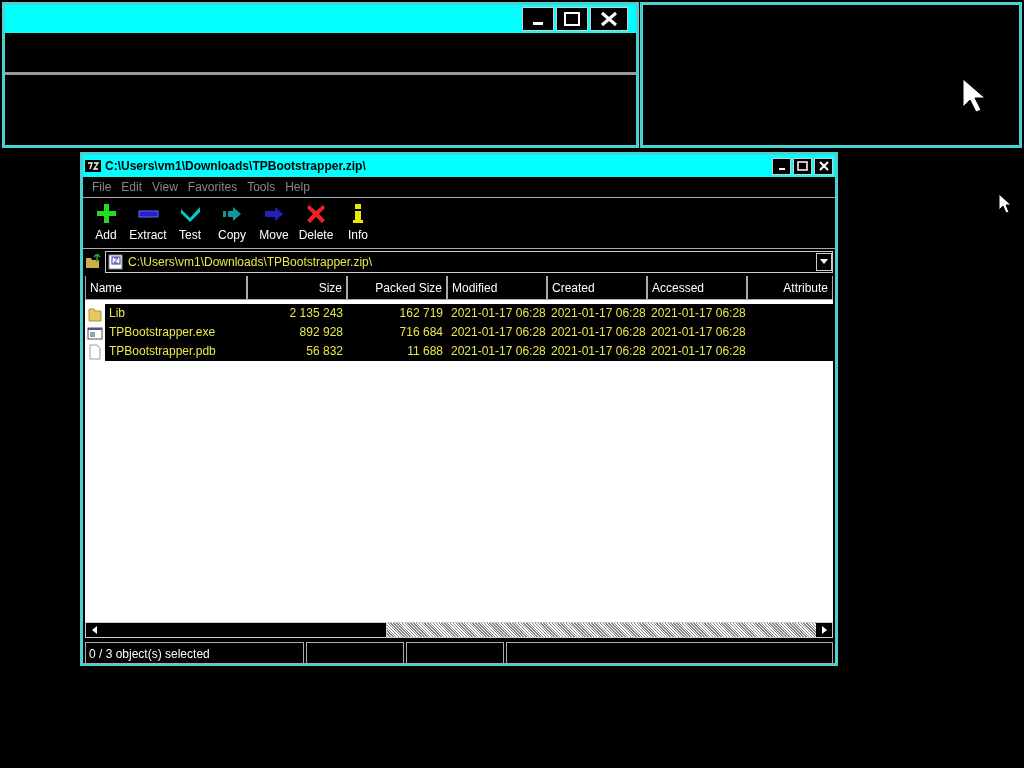 This screenshot has width=1024, height=768. What do you see at coordinates (274, 223) in the screenshot?
I see `toolbar-button: Move` at bounding box center [274, 223].